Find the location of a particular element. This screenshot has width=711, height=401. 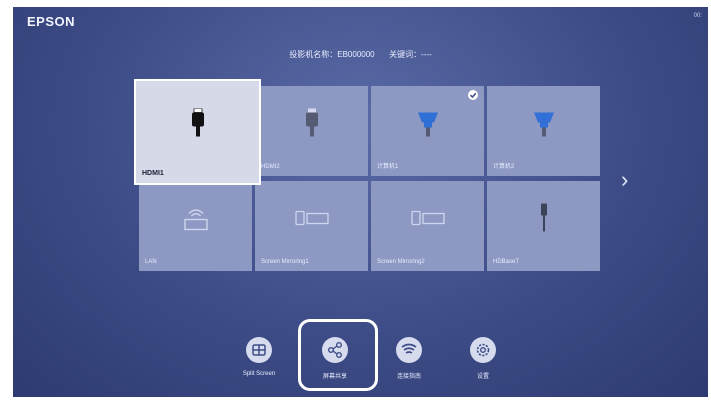

projector-info: 投影机名称：EB000000 关键词：---- is located at coordinates (360, 54).